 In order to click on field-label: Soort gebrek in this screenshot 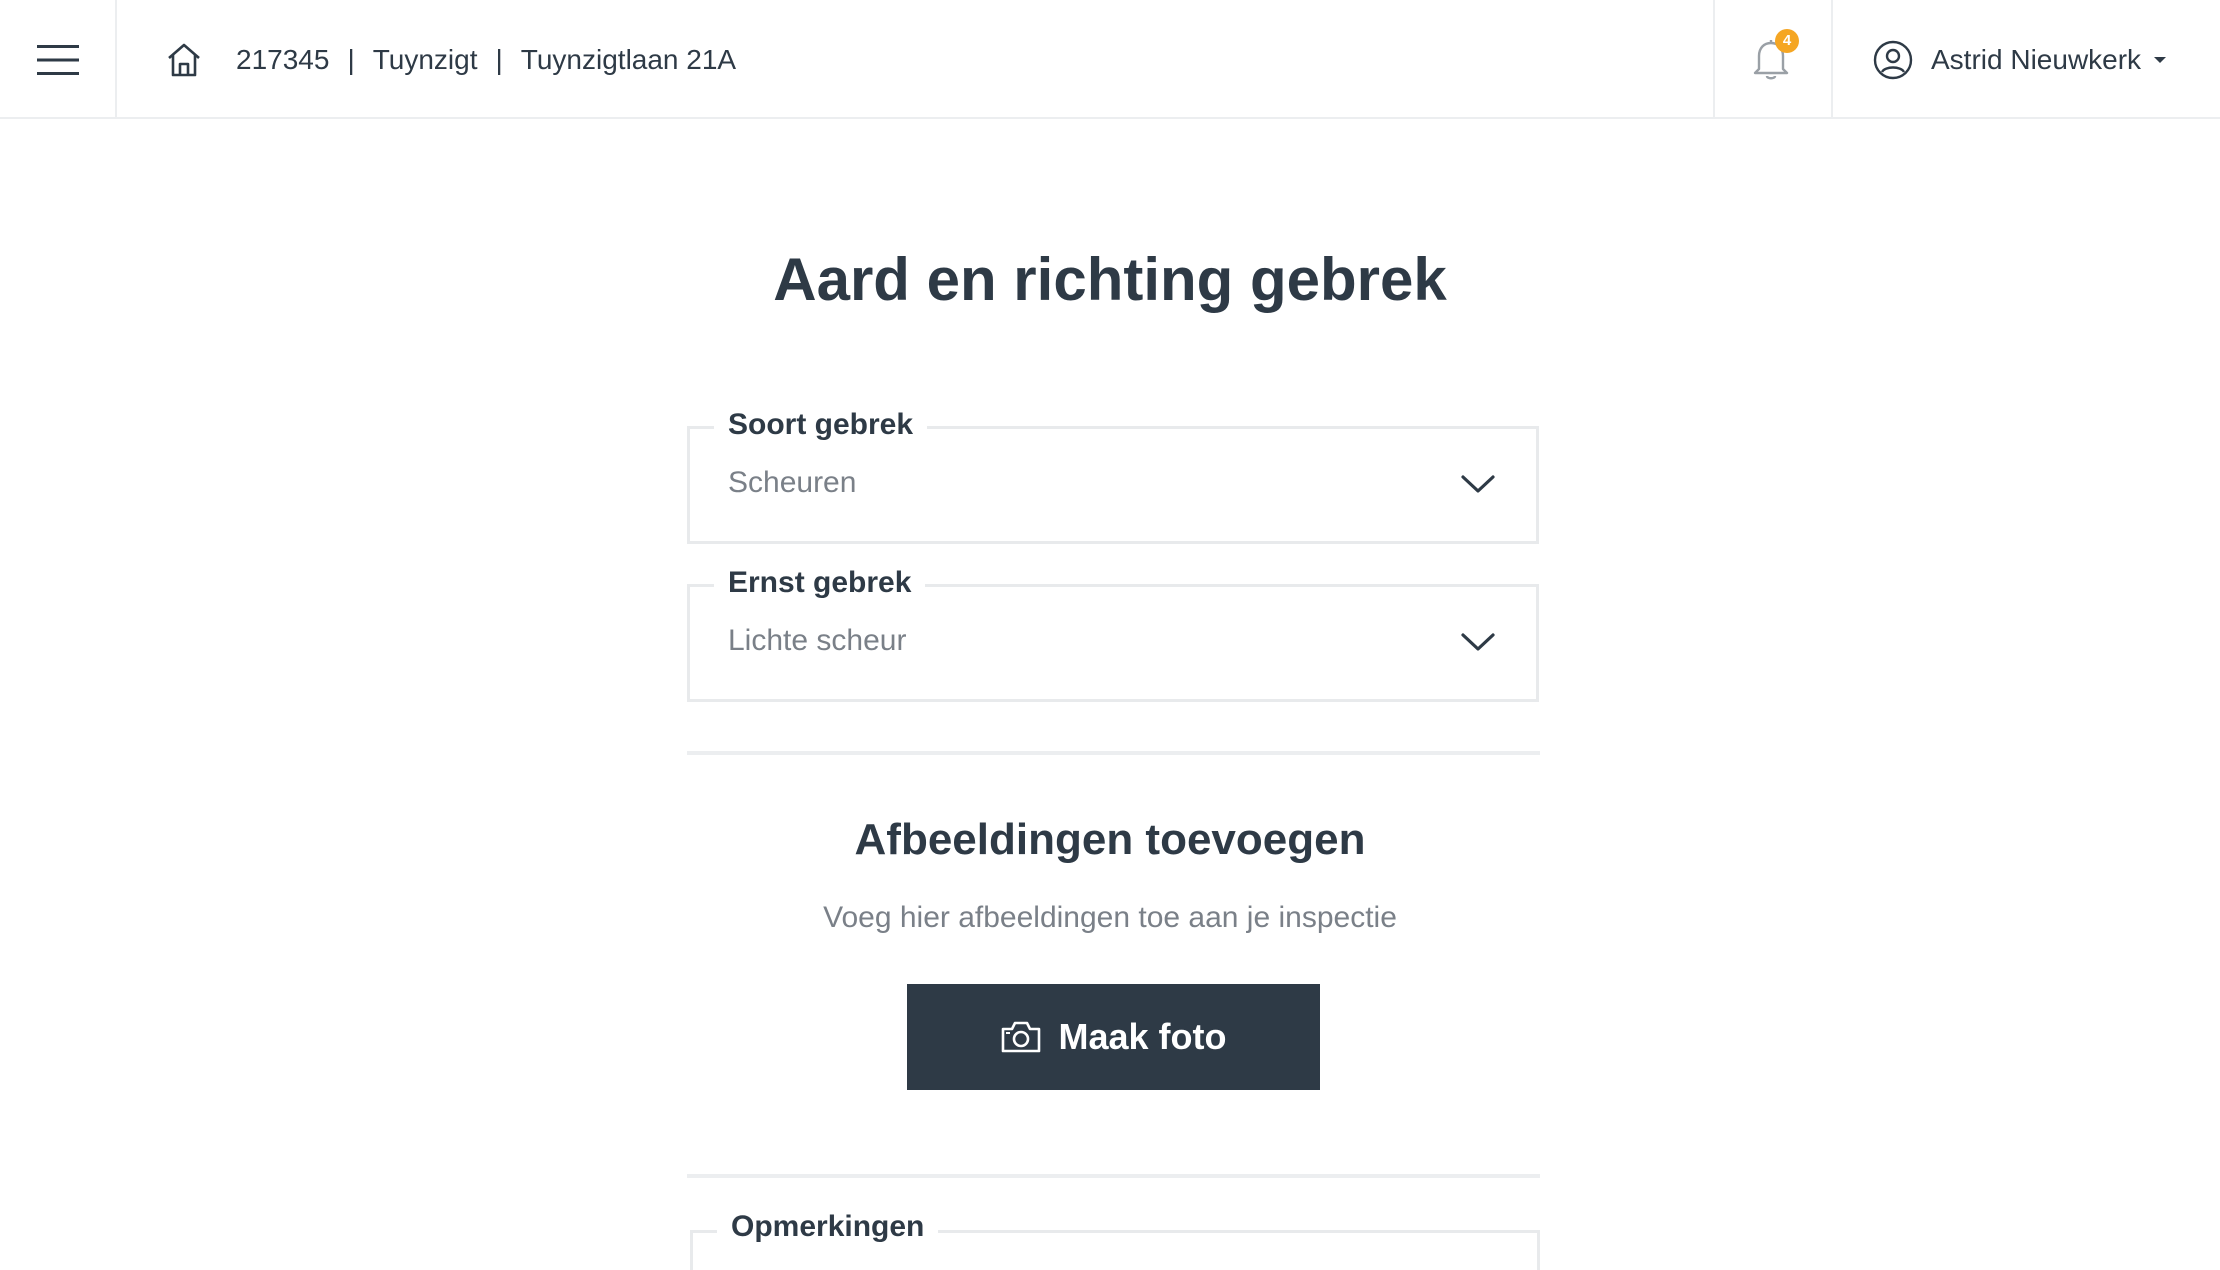, I will do `click(821, 425)`.